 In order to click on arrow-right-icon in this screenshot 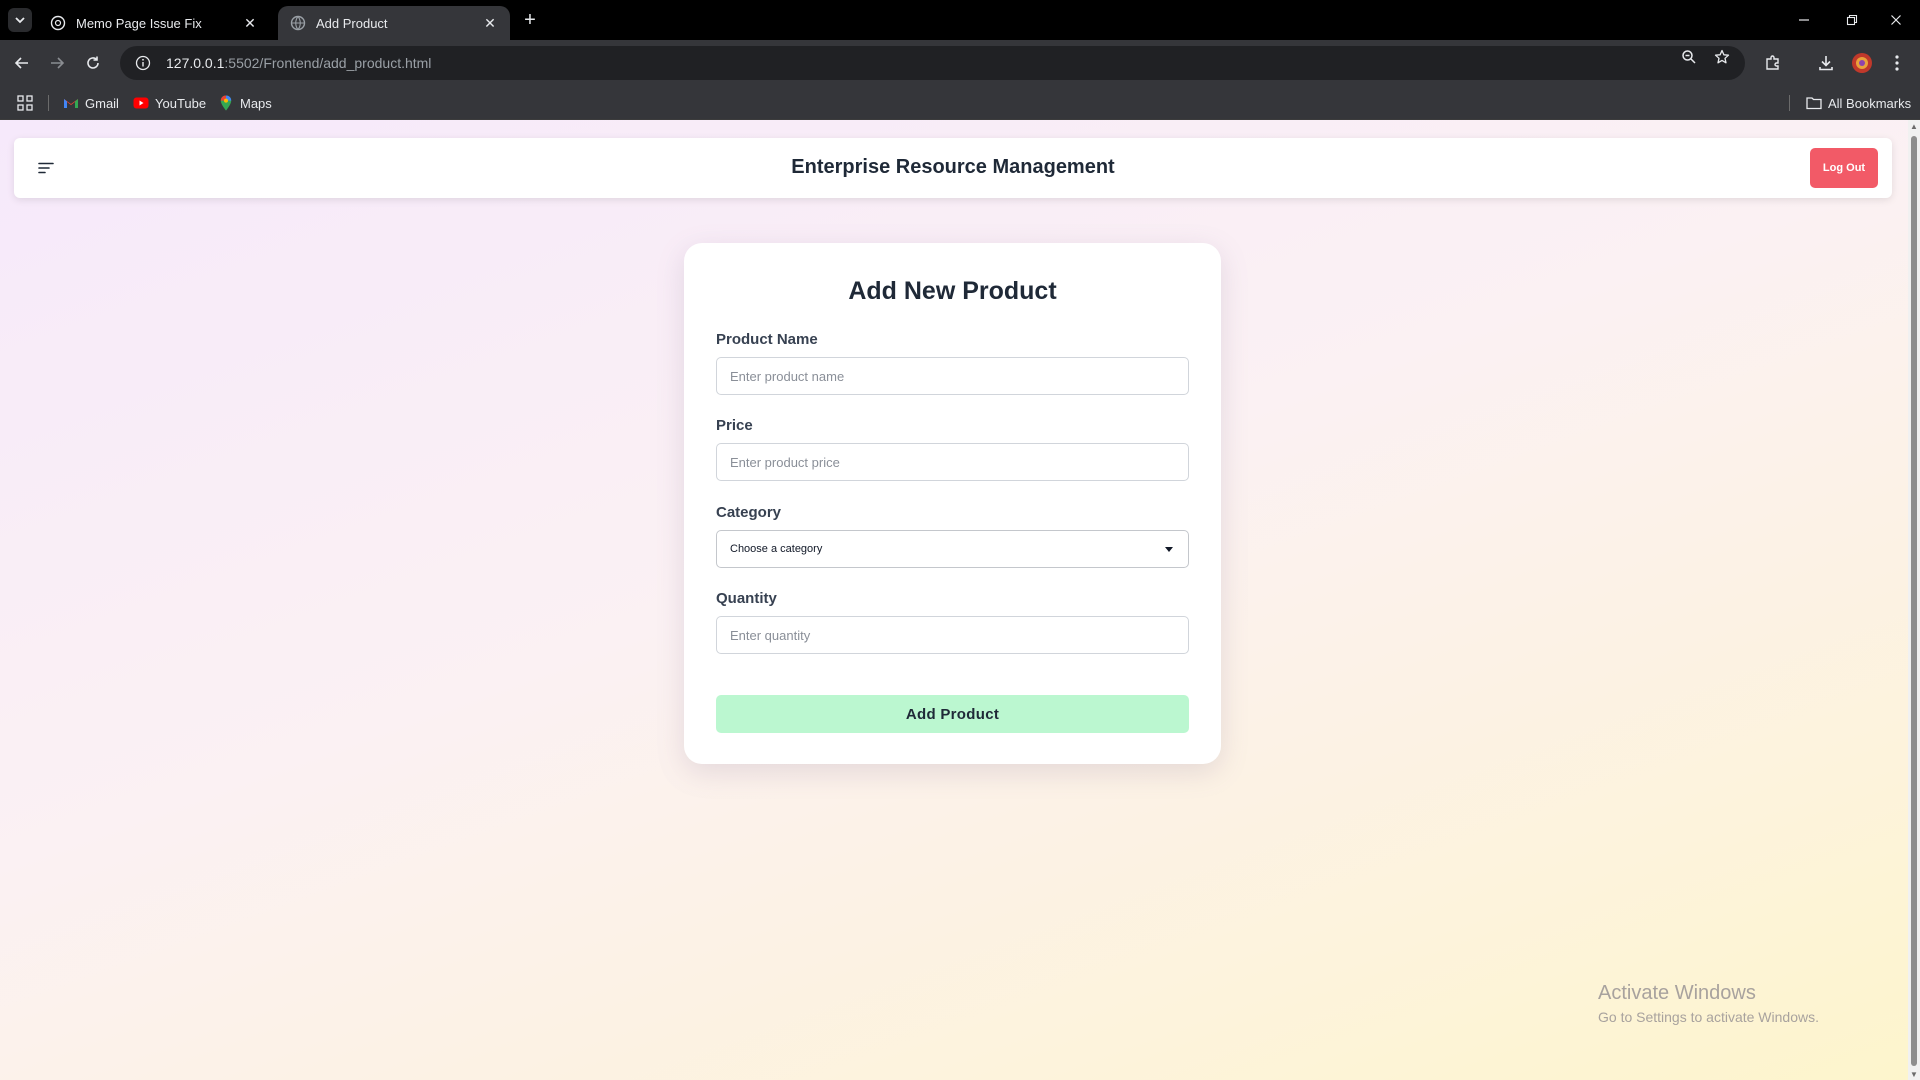, I will do `click(58, 63)`.